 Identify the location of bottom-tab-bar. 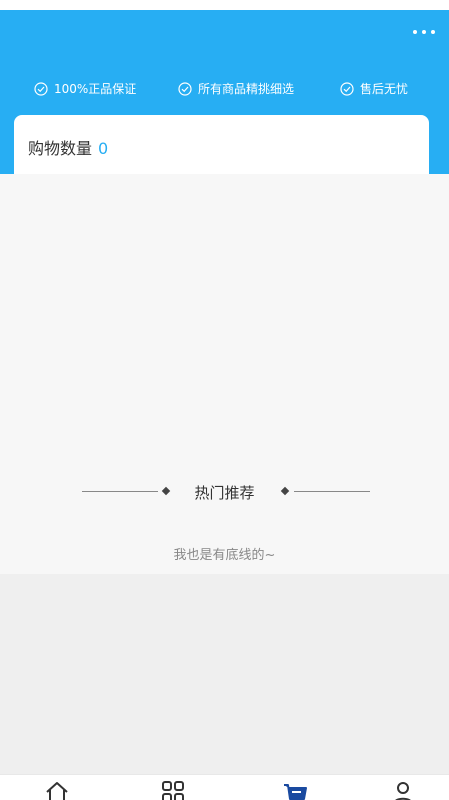
(224, 787).